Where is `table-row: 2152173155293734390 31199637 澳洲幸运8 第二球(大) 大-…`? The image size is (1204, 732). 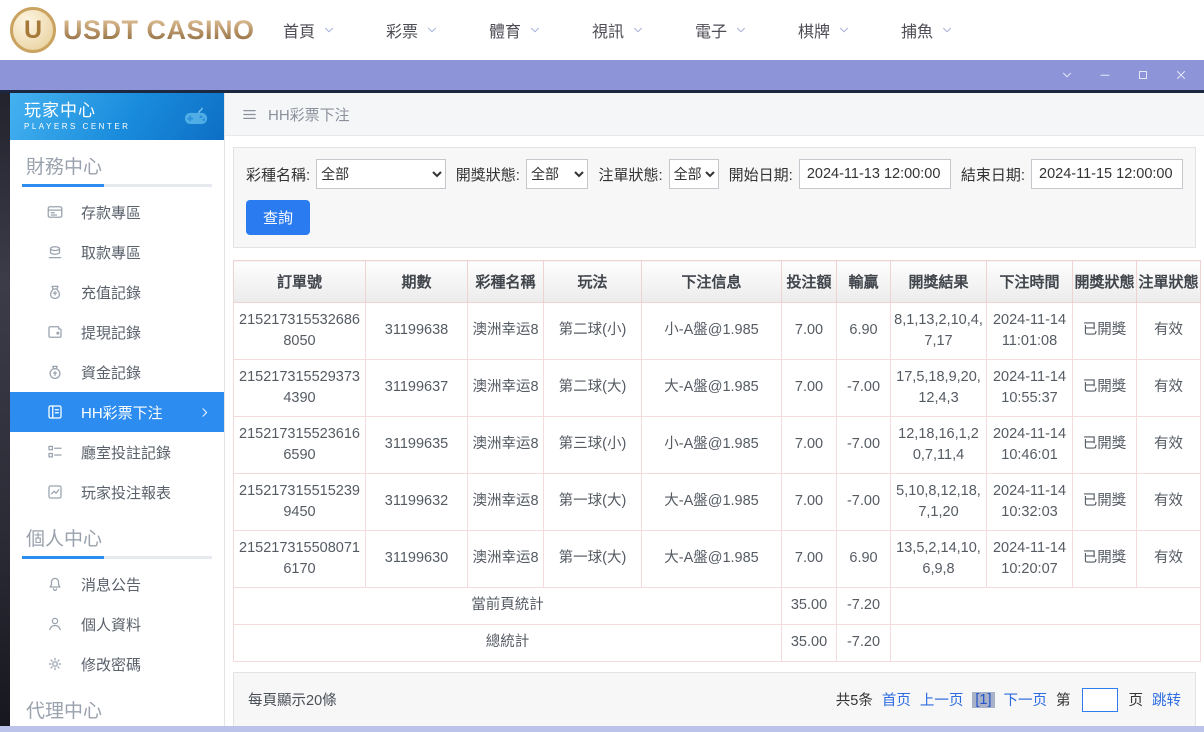
table-row: 2152173155293734390 31199637 澳洲幸运8 第二球(大) 大-… is located at coordinates (717, 388).